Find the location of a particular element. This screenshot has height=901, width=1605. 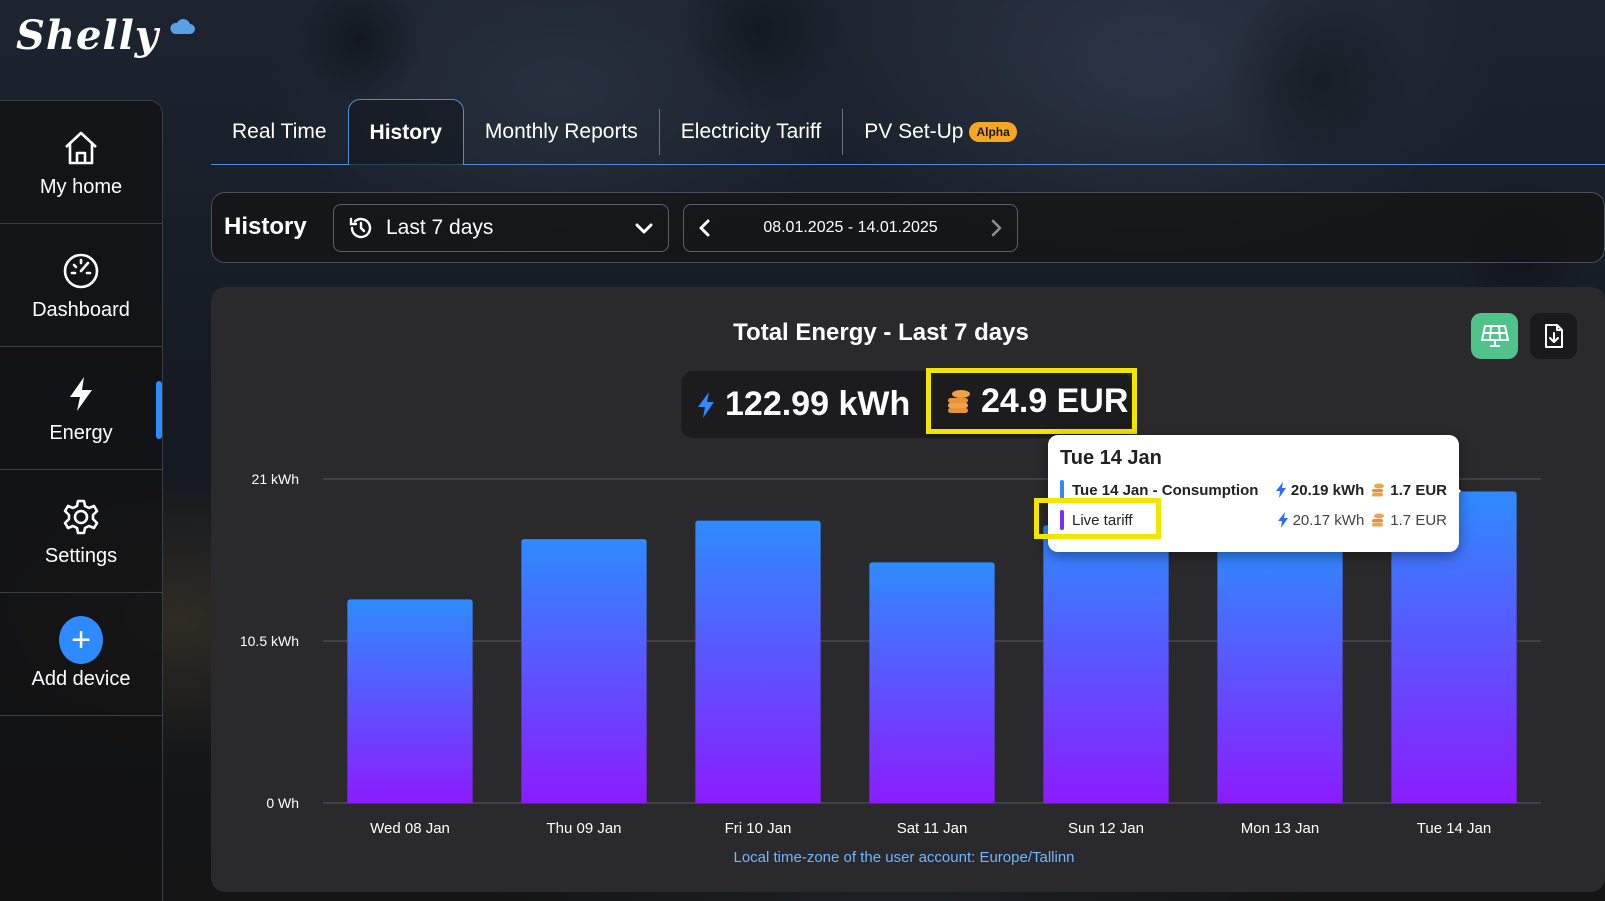

history-icon is located at coordinates (360, 228).